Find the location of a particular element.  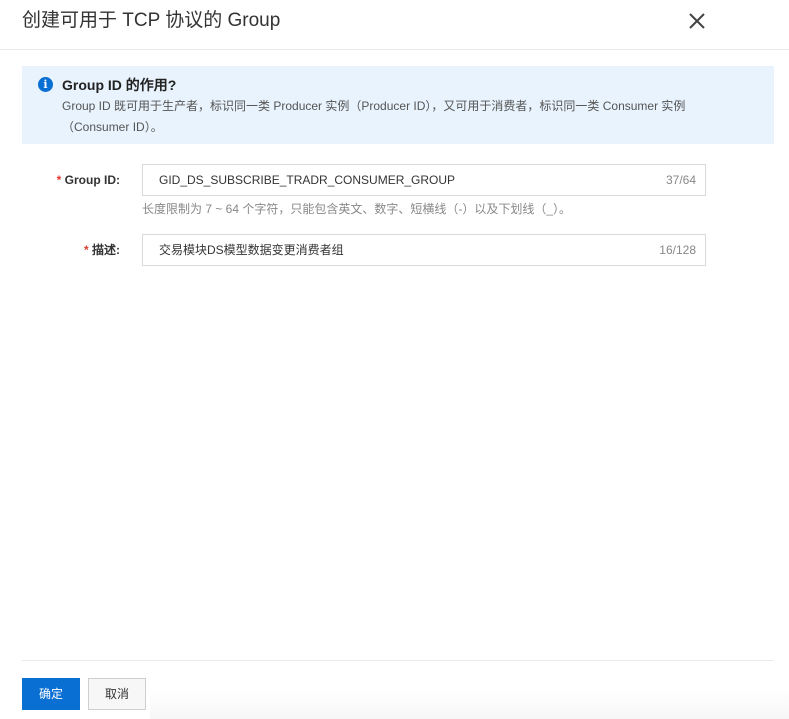

description-char-count: 16/128 is located at coordinates (677, 250).